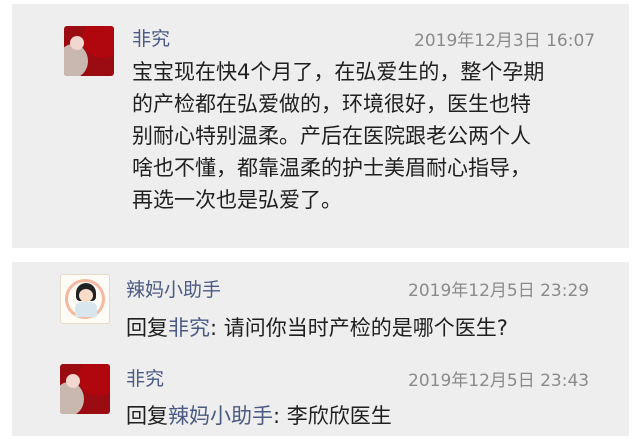  What do you see at coordinates (173, 288) in the screenshot?
I see `reply-author: 辣妈小助手` at bounding box center [173, 288].